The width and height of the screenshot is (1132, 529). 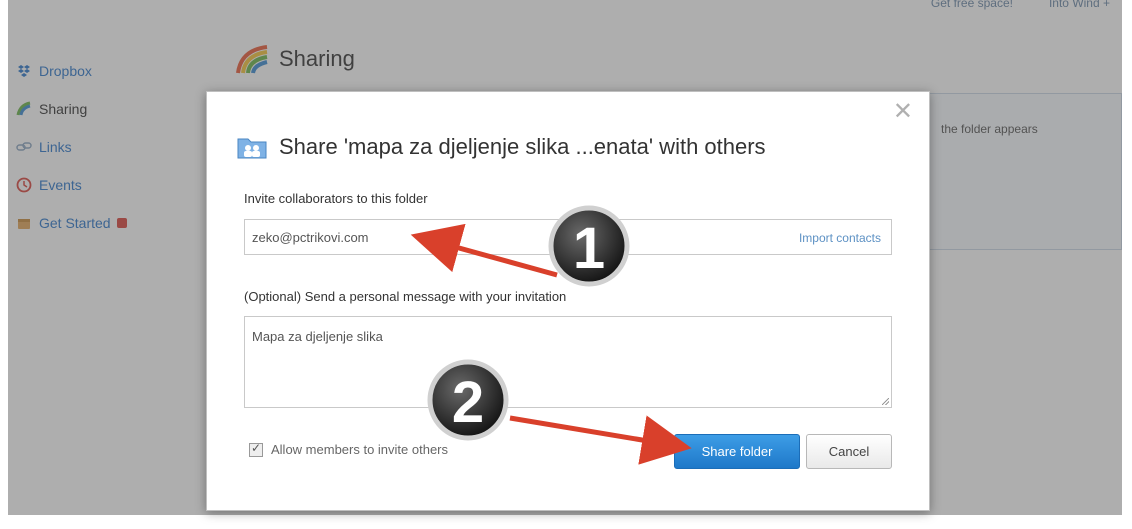 I want to click on svg-text: 1, so click(x=589, y=248).